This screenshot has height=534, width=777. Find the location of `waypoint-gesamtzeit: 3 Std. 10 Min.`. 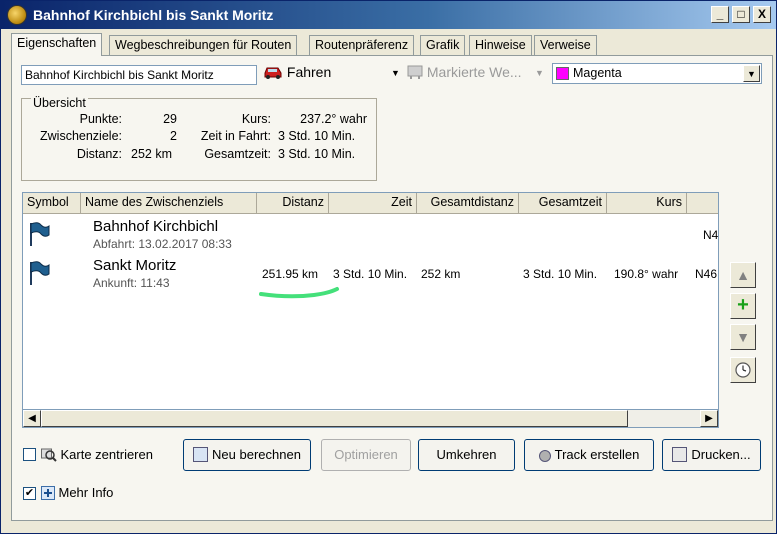

waypoint-gesamtzeit: 3 Std. 10 Min. is located at coordinates (560, 274).